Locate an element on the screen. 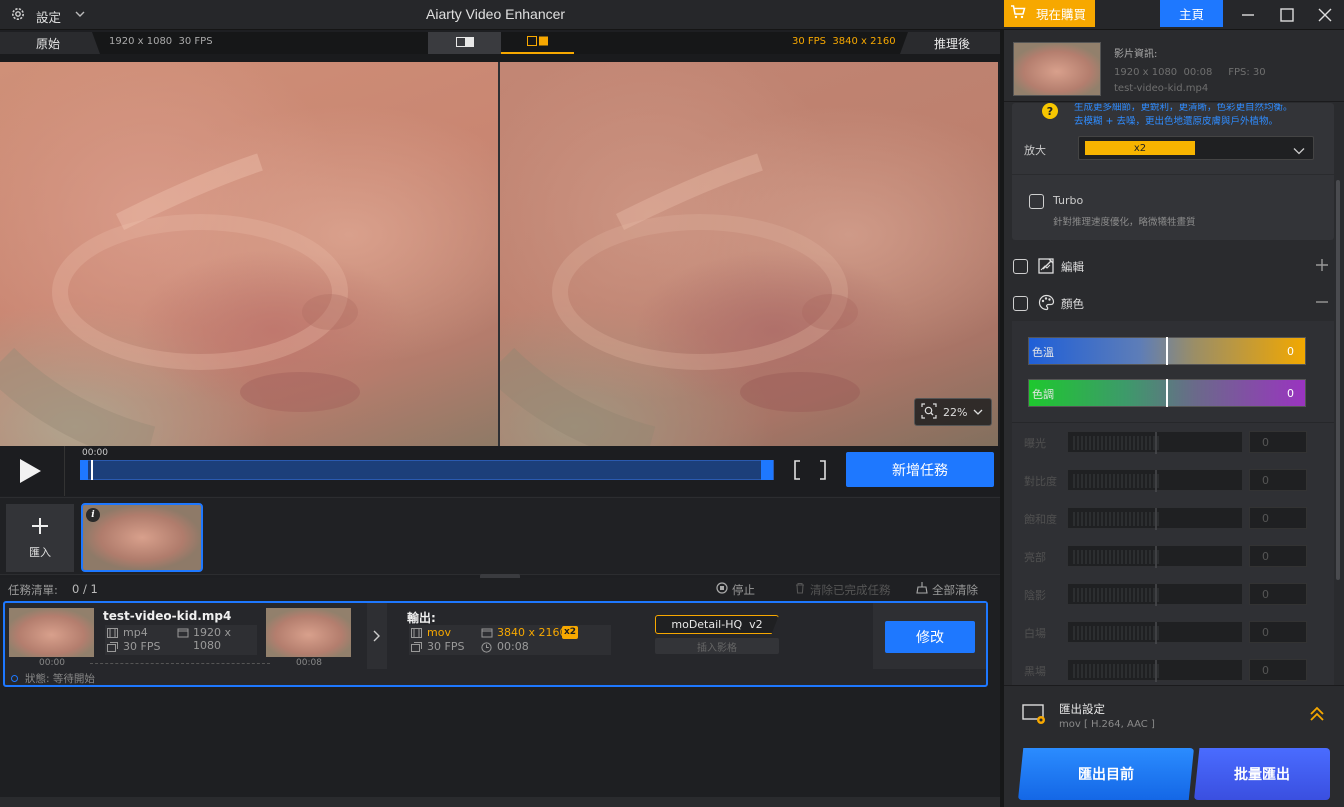 The image size is (1344, 807). tab-enhanced-label: 推理後 is located at coordinates (952, 43).